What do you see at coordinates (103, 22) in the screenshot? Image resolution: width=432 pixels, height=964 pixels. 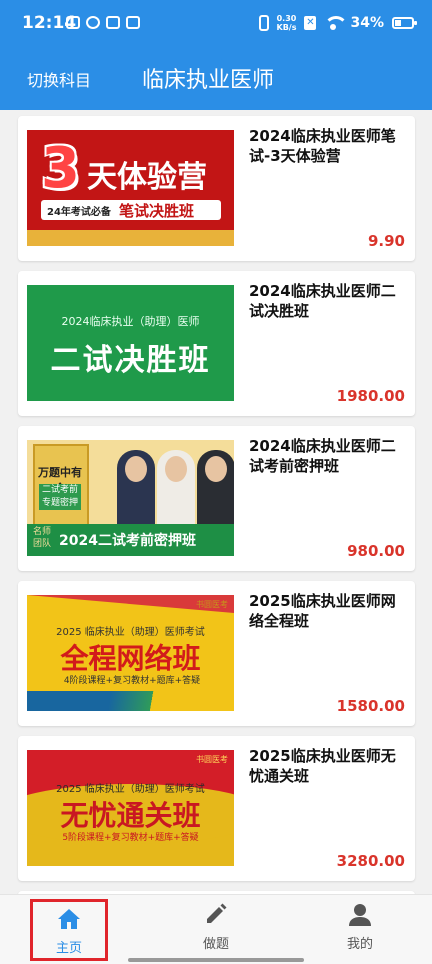 I see `notification-icons` at bounding box center [103, 22].